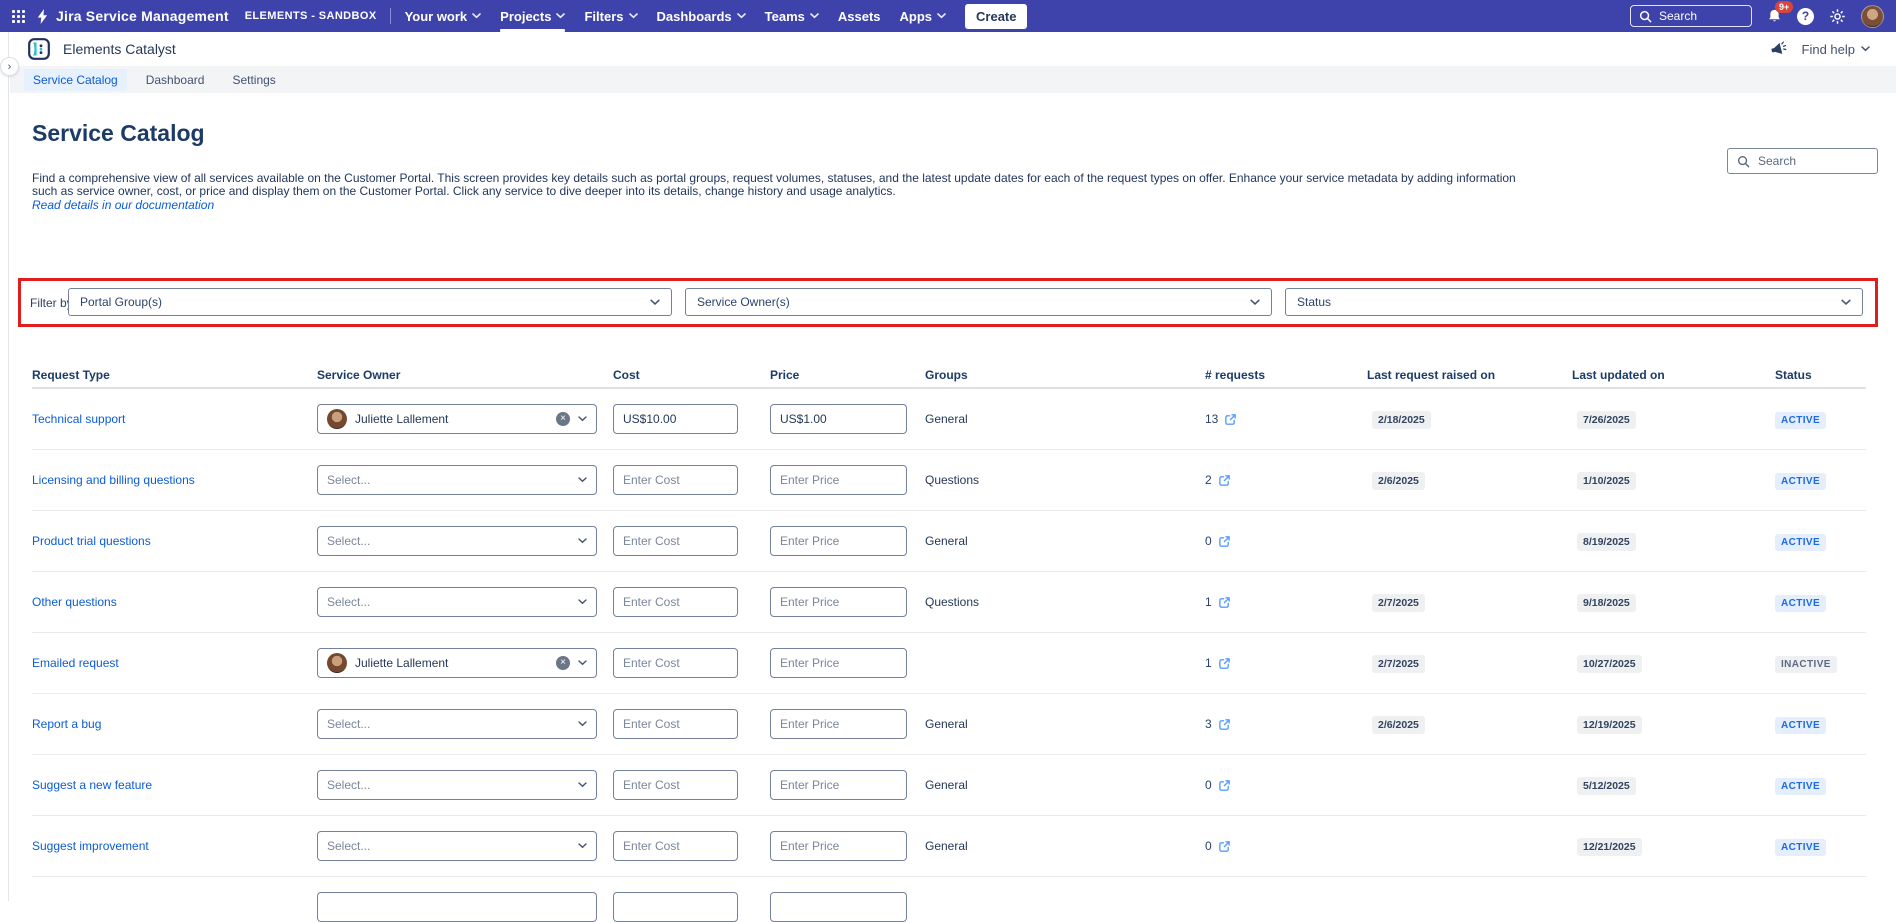 This screenshot has width=1896, height=922. Describe the element at coordinates (996, 16) in the screenshot. I see `create-button: Create` at that location.